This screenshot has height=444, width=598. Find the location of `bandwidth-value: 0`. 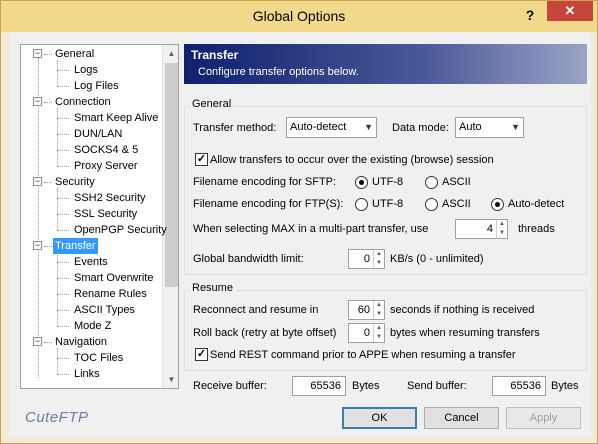

bandwidth-value: 0 is located at coordinates (366, 259).